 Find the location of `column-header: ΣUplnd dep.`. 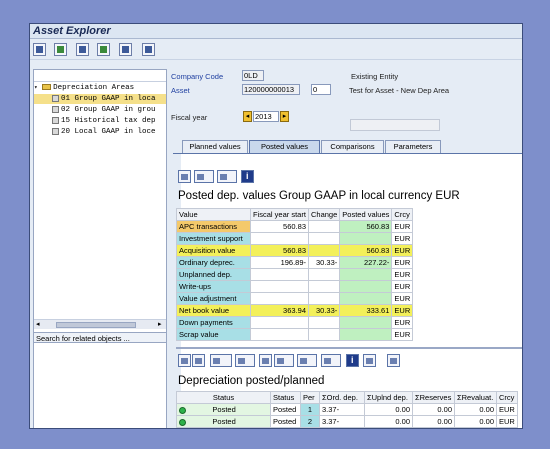

column-header: ΣUplnd dep. is located at coordinates (388, 397).